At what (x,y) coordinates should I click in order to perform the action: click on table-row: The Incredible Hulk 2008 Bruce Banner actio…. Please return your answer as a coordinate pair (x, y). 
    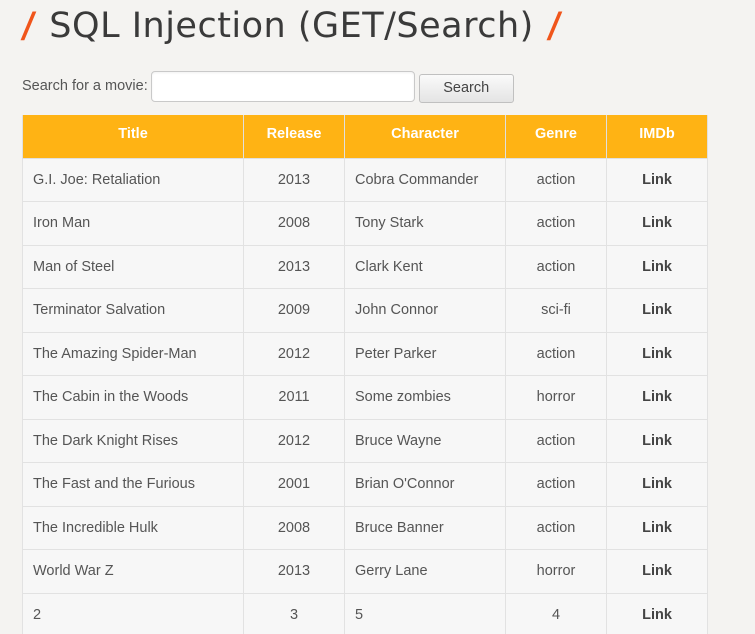
    Looking at the image, I should click on (365, 527).